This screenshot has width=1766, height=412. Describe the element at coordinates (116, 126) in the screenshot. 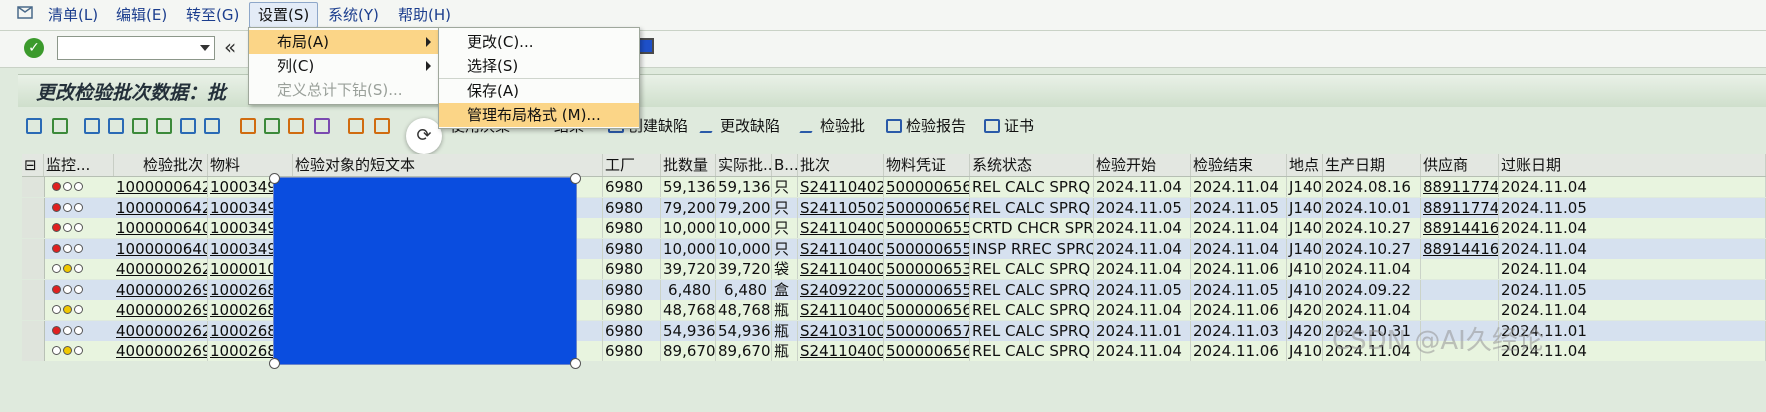

I see `select-all-icon` at that location.